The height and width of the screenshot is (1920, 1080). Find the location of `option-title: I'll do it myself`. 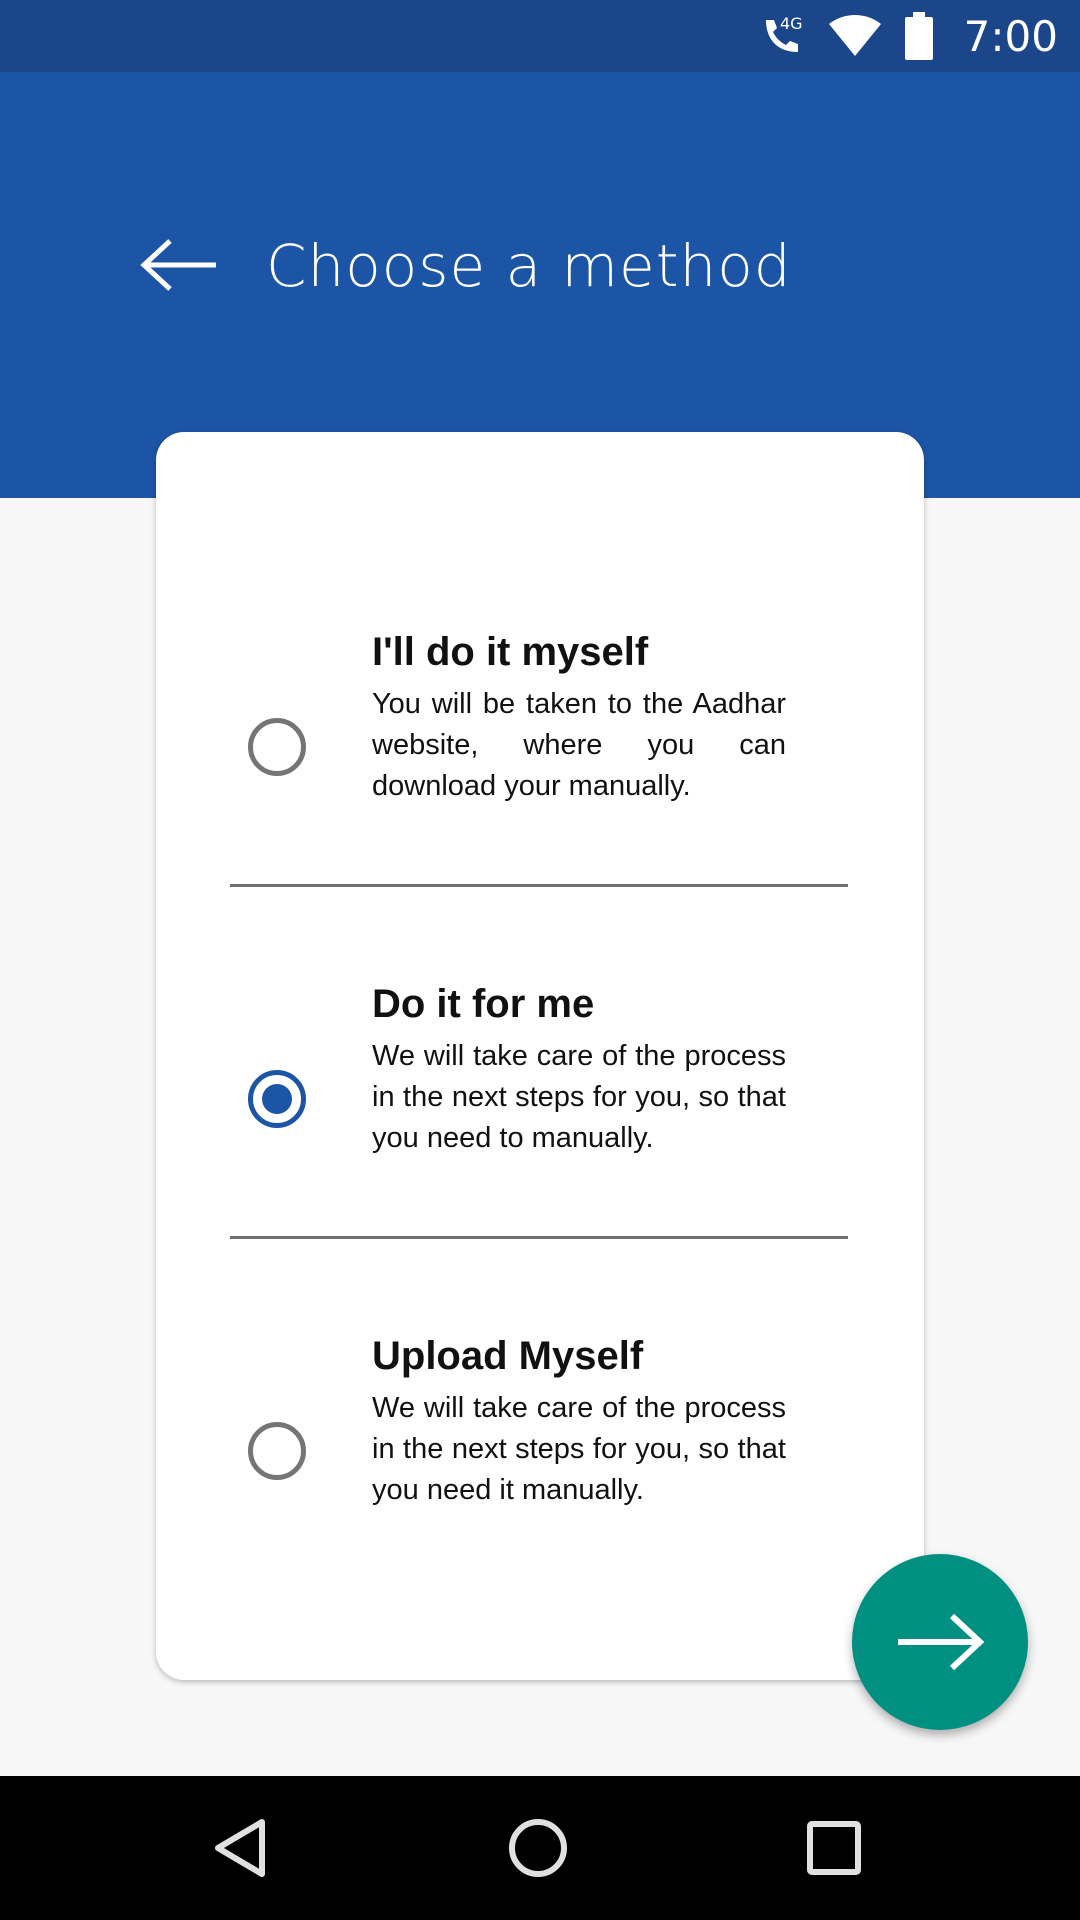

option-title: I'll do it myself is located at coordinates (510, 652).